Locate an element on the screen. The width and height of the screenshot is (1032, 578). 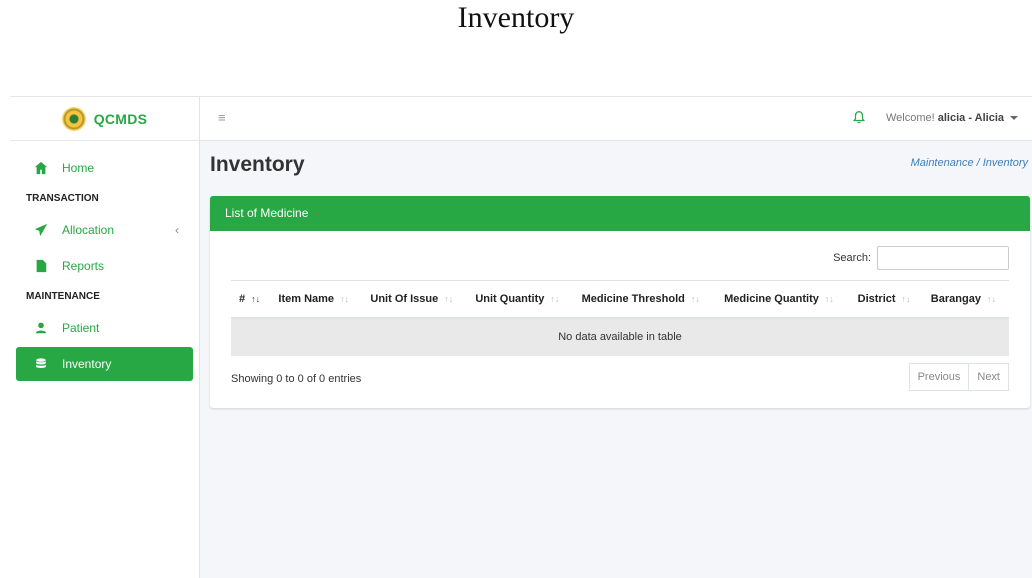
pagination: Previous Next is located at coordinates (958, 377).